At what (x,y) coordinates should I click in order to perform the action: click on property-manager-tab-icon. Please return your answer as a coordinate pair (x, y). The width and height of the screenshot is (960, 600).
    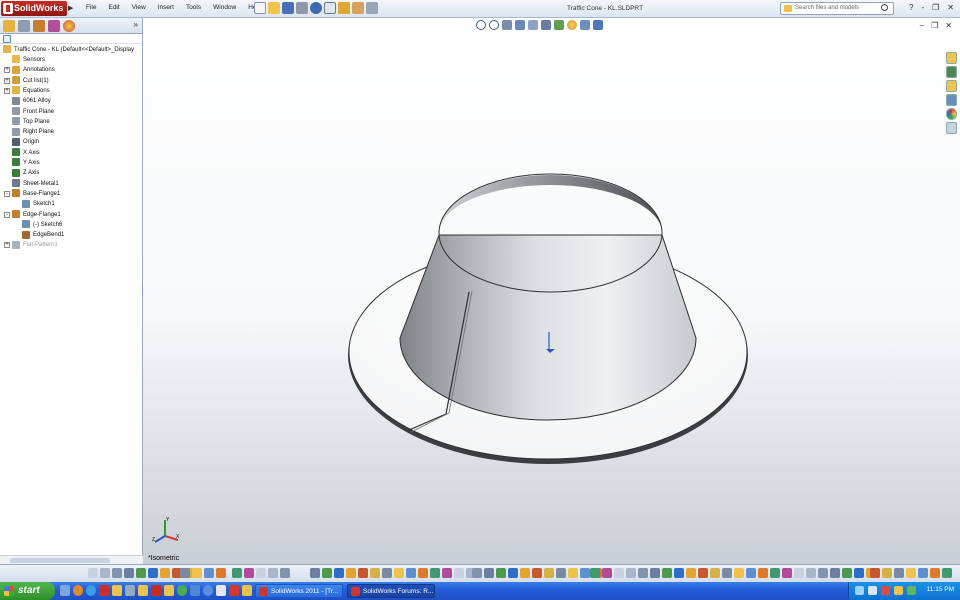
    Looking at the image, I should click on (24, 26).